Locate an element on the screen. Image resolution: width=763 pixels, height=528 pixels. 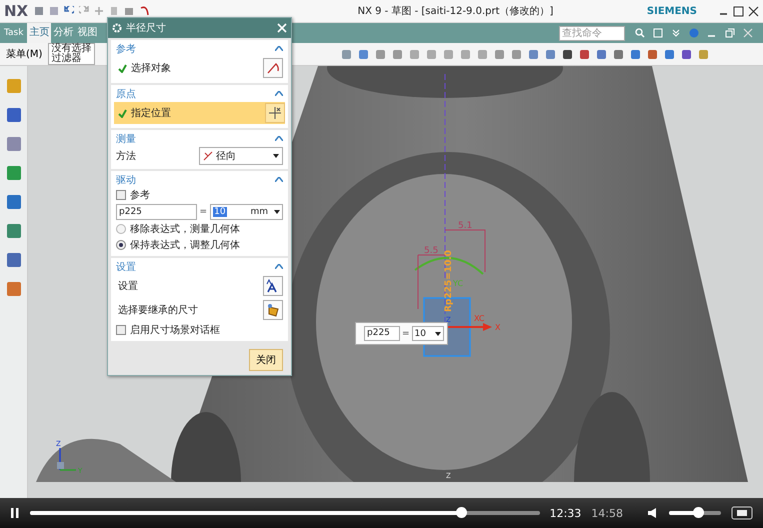
redo-icon is located at coordinates (84, 11).